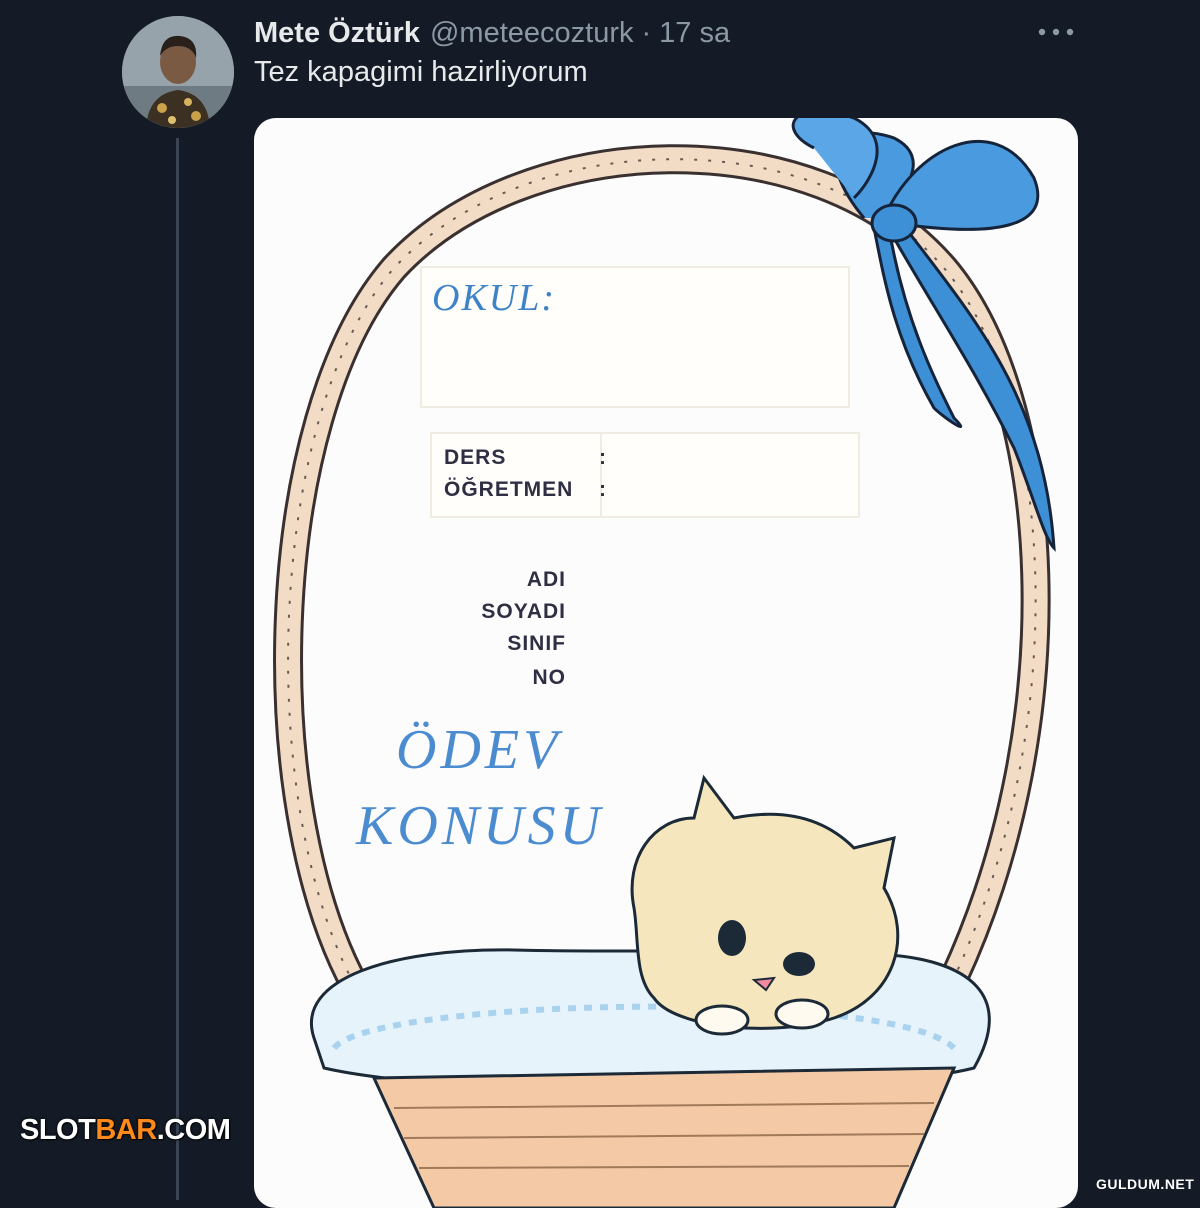 The height and width of the screenshot is (1208, 1200). I want to click on ogretmen-colon: :, so click(602, 489).